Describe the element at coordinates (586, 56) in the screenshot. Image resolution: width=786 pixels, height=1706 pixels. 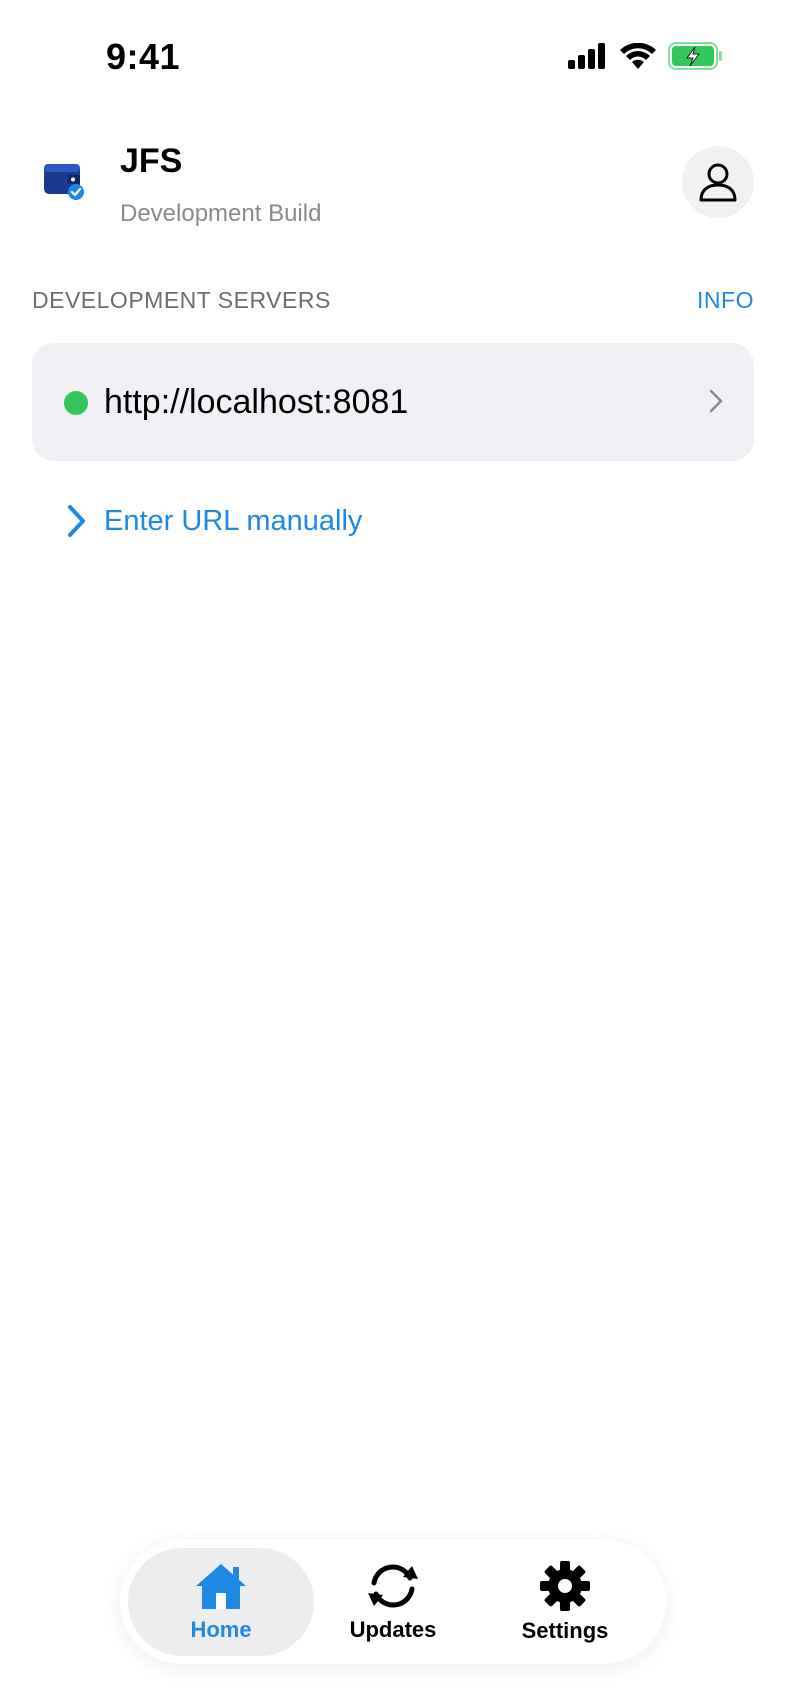
I see `cellular-signal-icon` at that location.